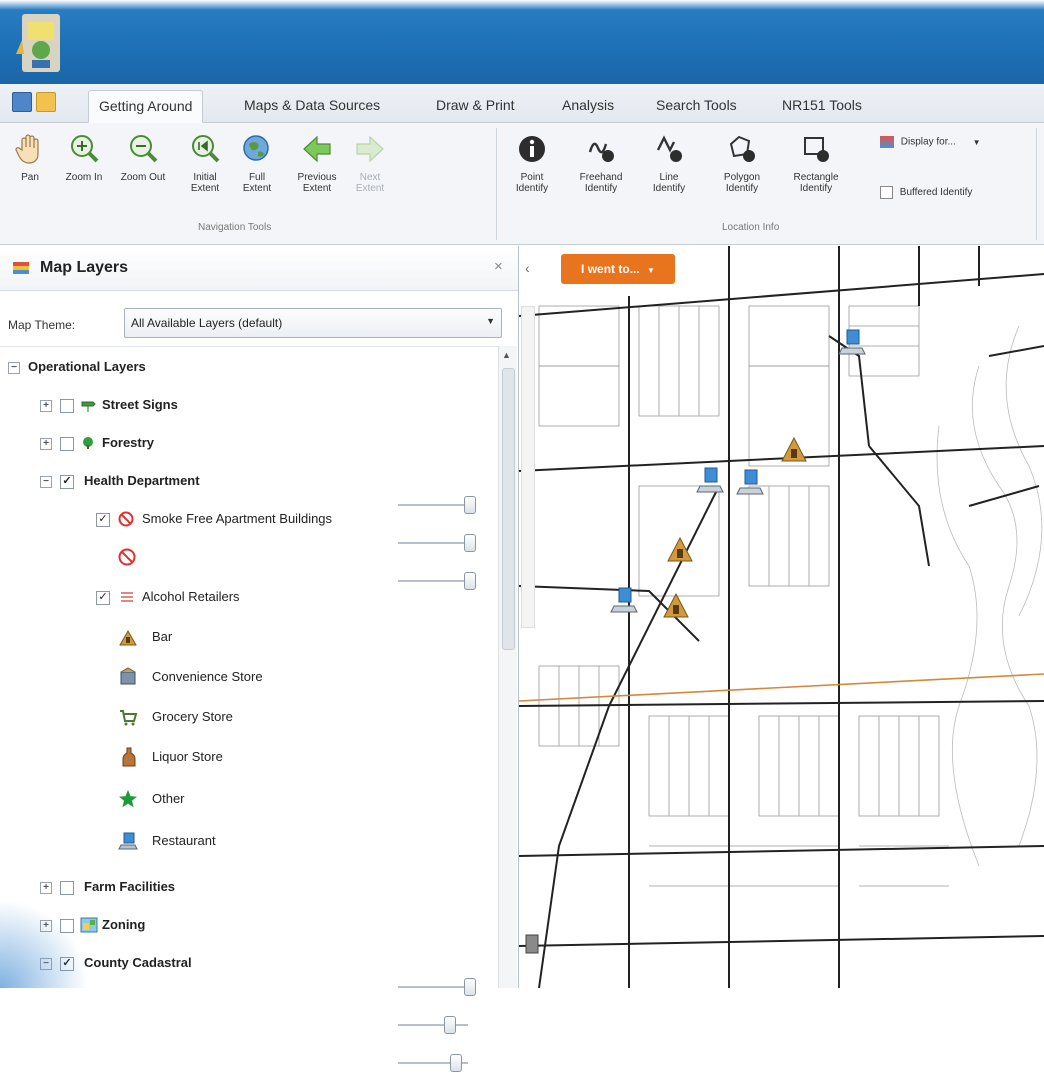 The image size is (1044, 1073). Describe the element at coordinates (522, 5) in the screenshot. I see `header-fade` at that location.